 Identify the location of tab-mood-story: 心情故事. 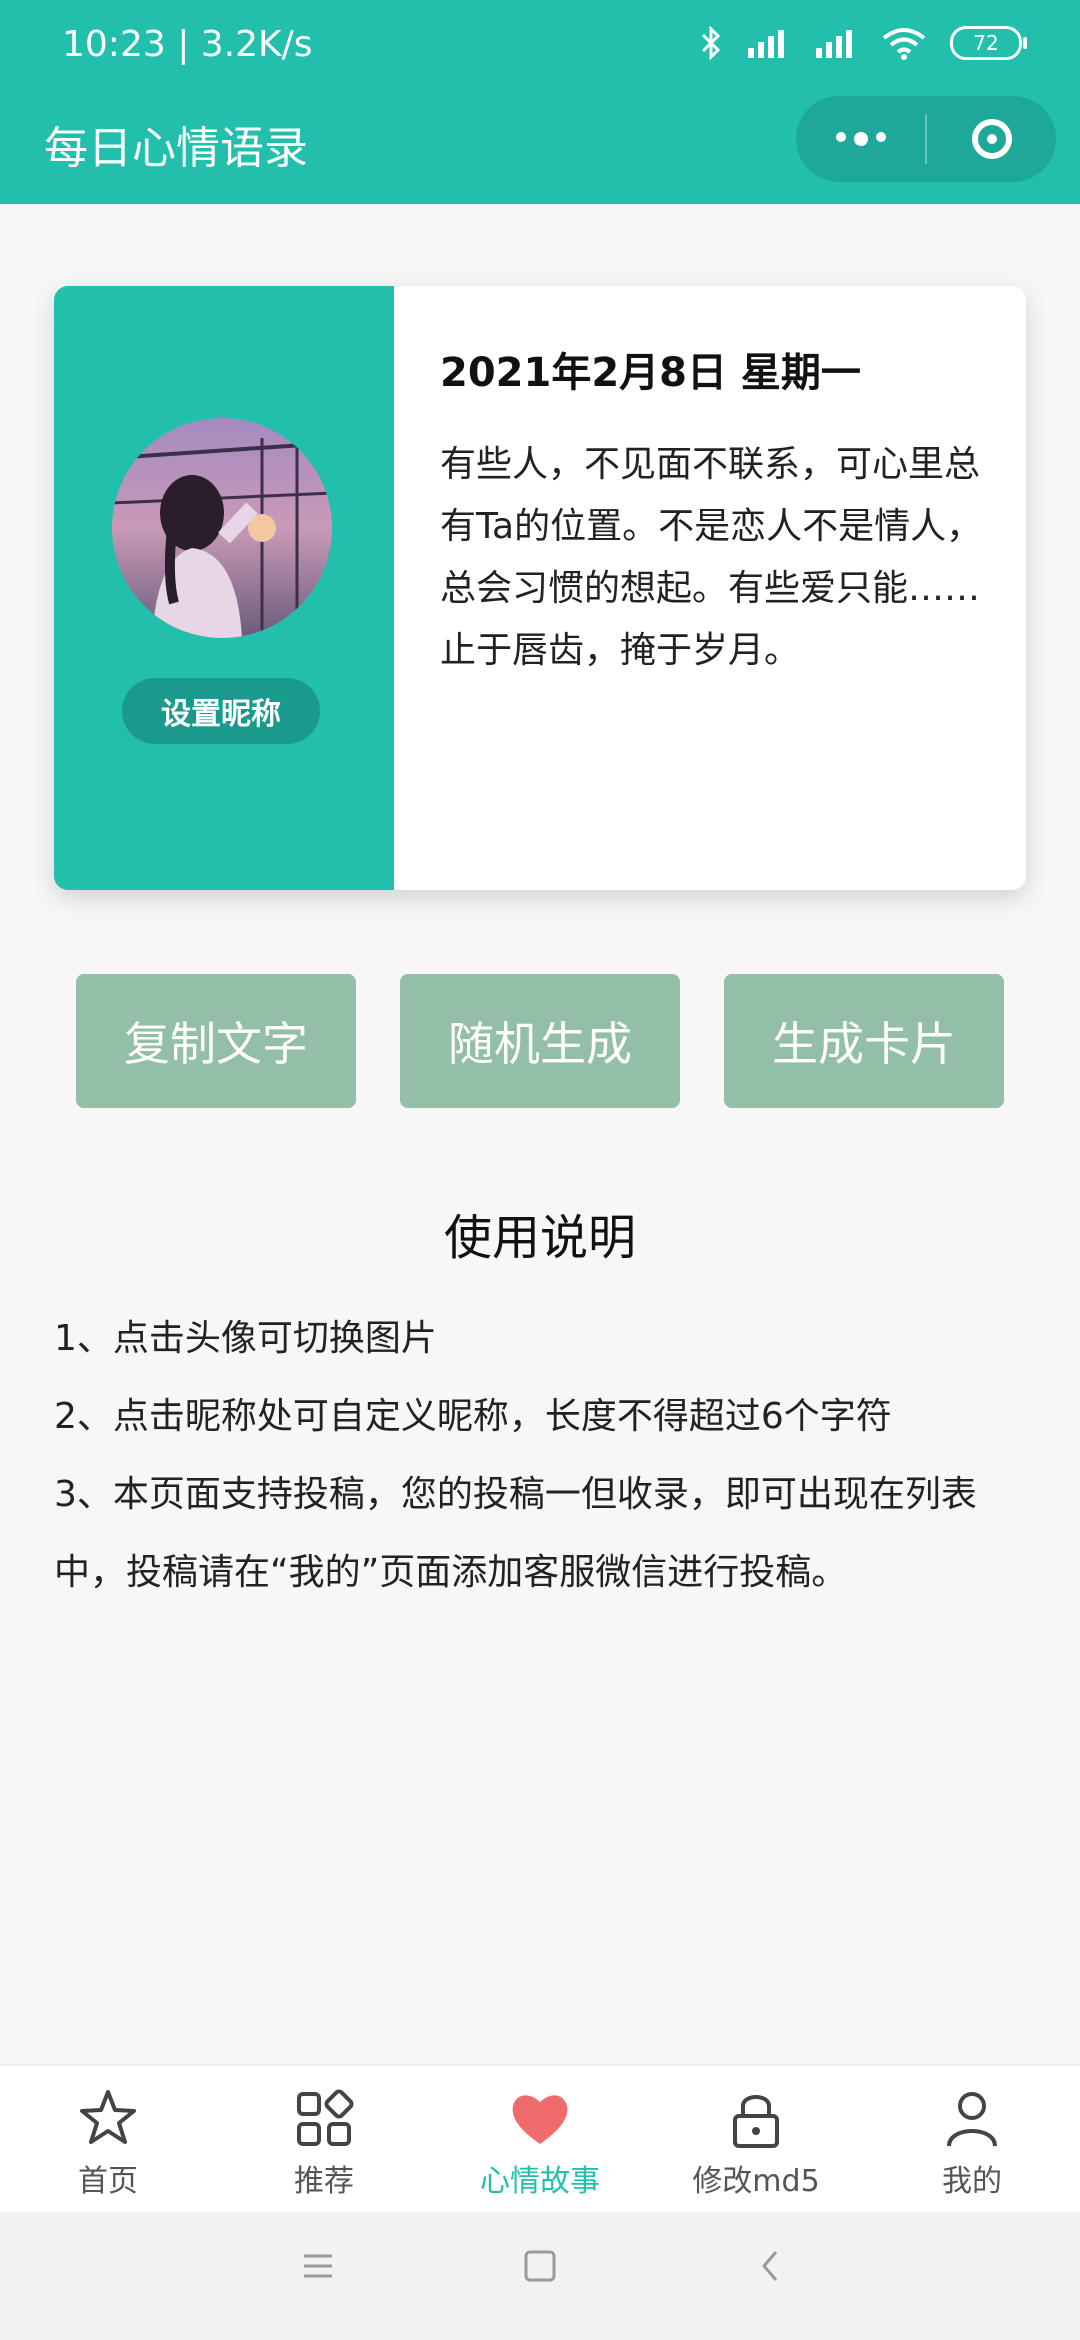
(540, 2139).